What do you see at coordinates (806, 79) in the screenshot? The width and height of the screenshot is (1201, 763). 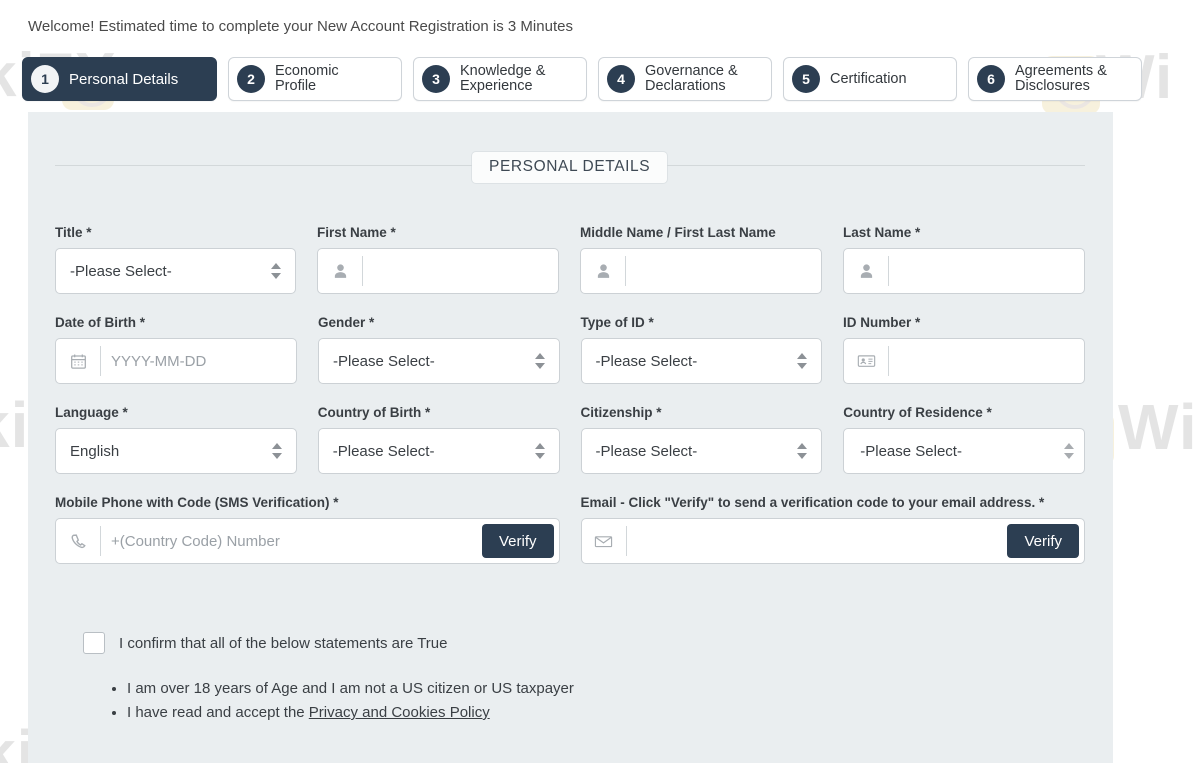 I see `step-number: 5` at bounding box center [806, 79].